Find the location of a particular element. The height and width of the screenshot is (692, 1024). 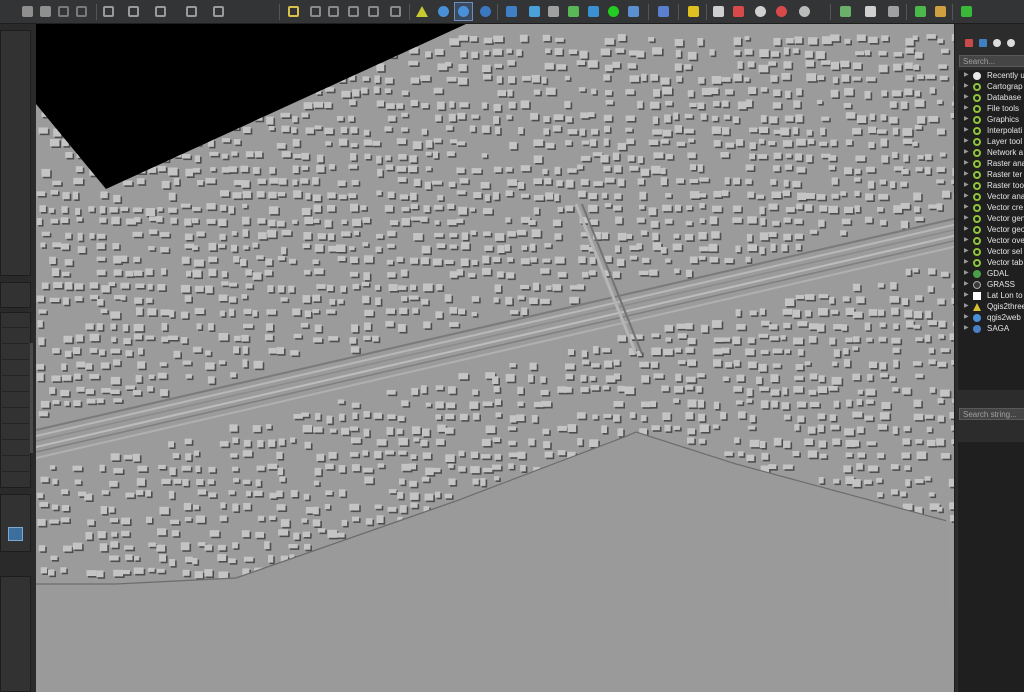

cube-icon is located at coordinates (573, 11).